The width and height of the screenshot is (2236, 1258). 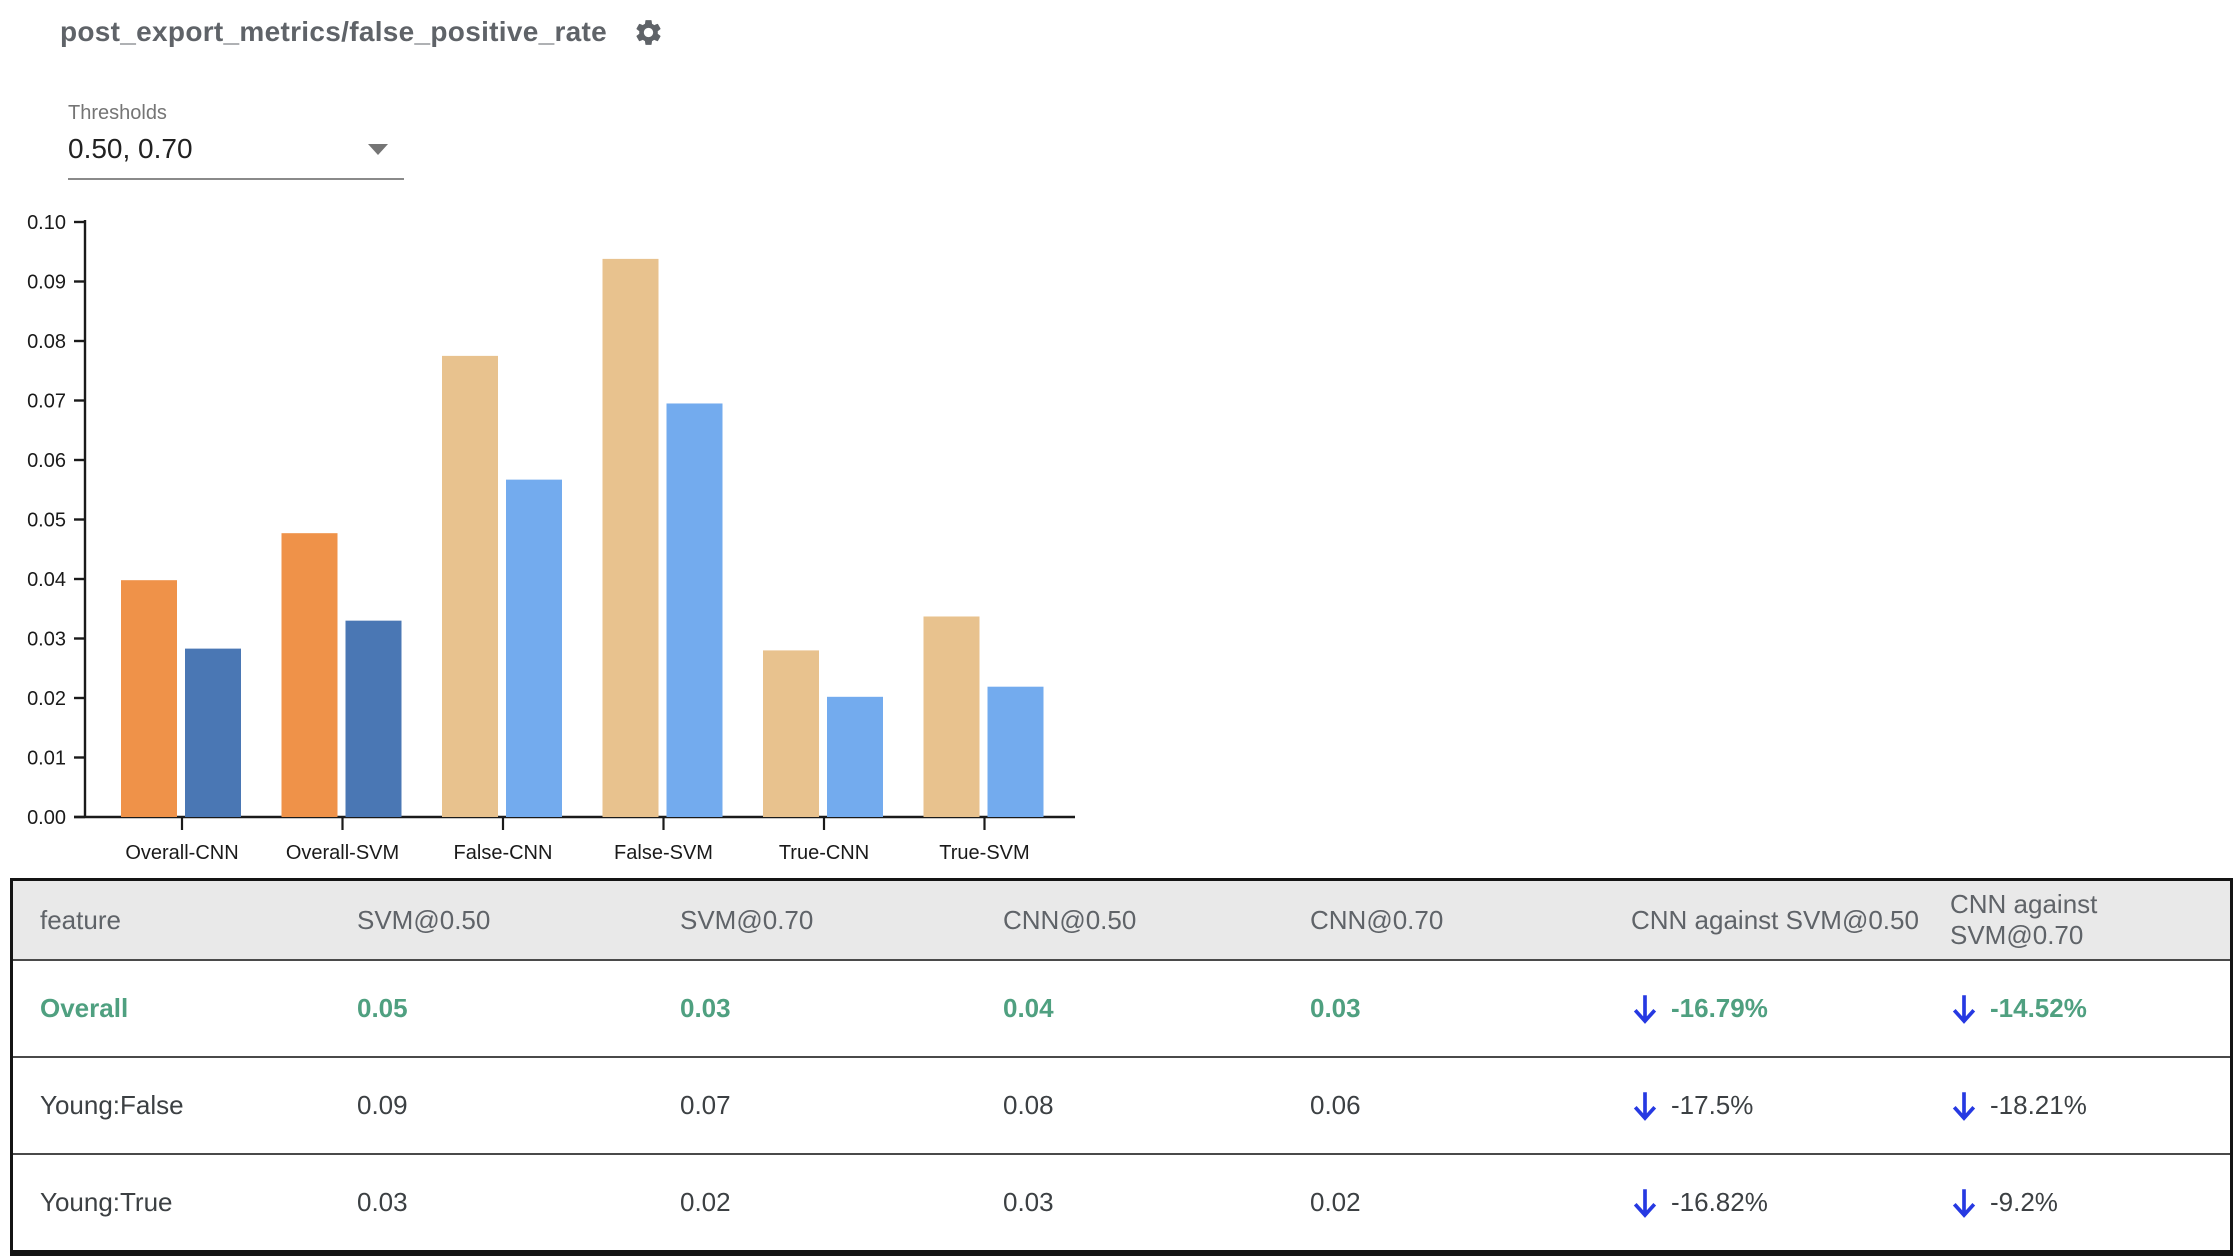 I want to click on column-header-svm-070: SVM@0.70, so click(x=747, y=919).